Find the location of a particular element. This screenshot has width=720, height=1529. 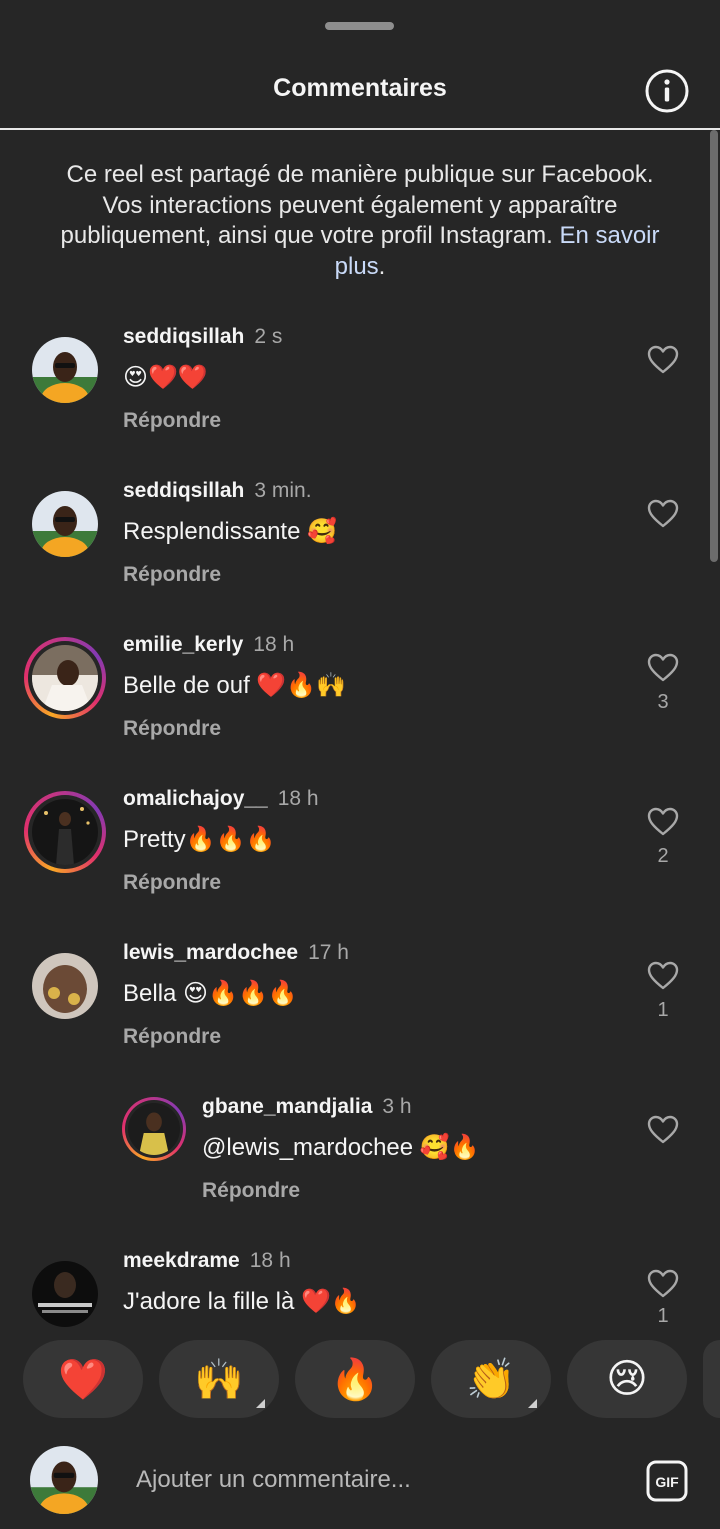

gif-label: GIF is located at coordinates (667, 1482).